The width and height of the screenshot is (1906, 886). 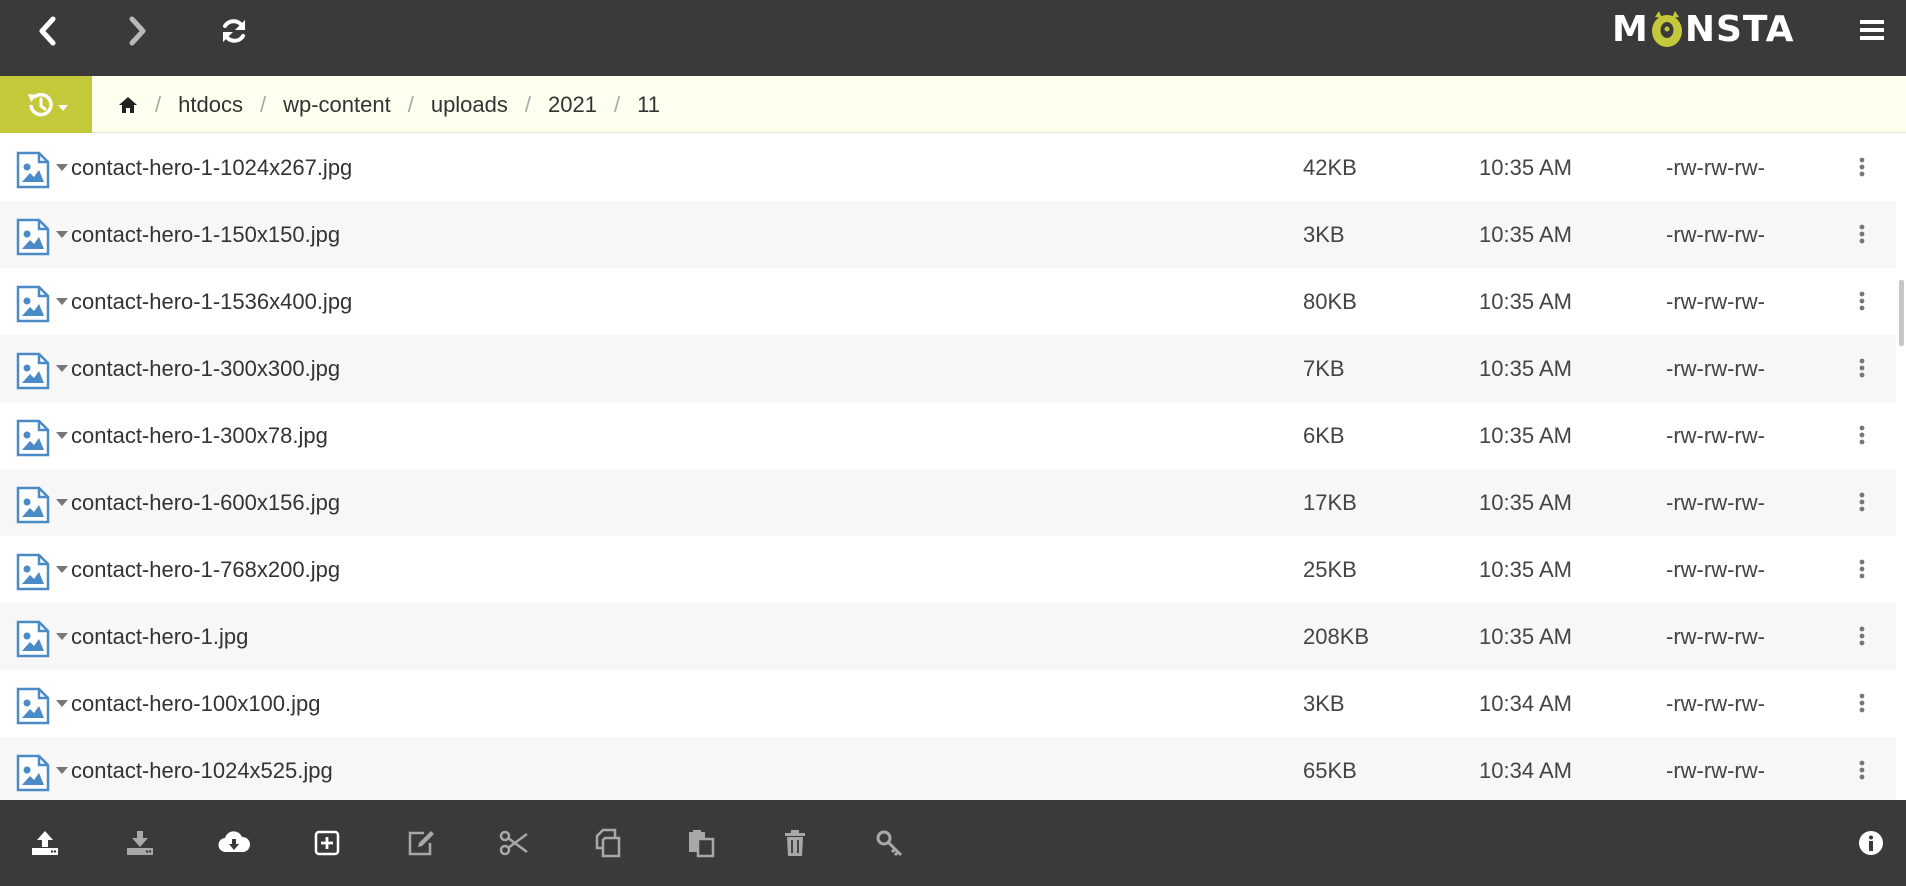 I want to click on breadcrumb-item-htdocs: htdocs, so click(x=210, y=105).